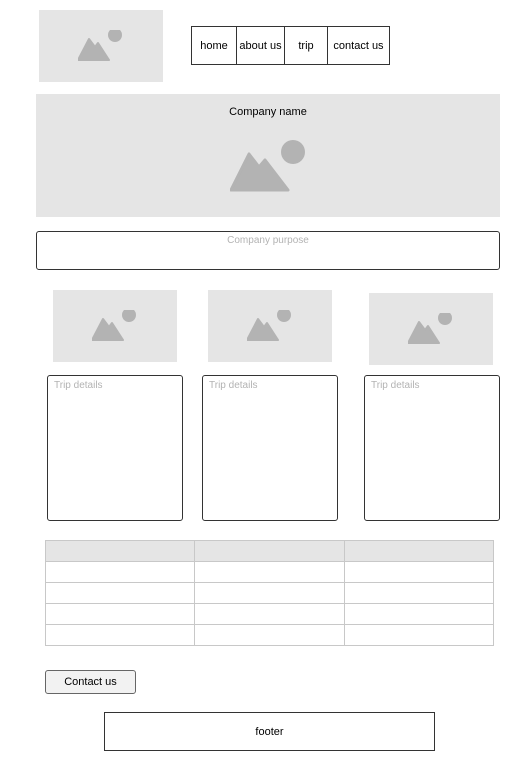  I want to click on trip-details-card-1: Trip details, so click(115, 448).